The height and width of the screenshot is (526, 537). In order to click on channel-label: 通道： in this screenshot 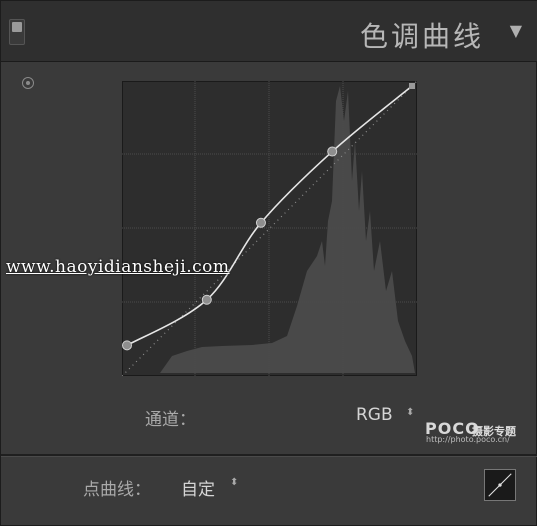, I will do `click(170, 420)`.